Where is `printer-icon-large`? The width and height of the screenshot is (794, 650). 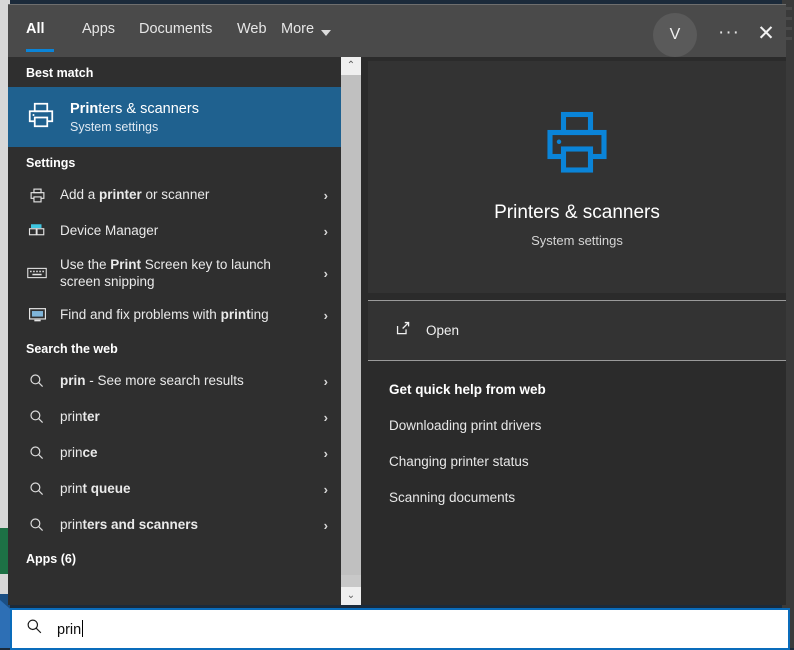 printer-icon-large is located at coordinates (577, 145).